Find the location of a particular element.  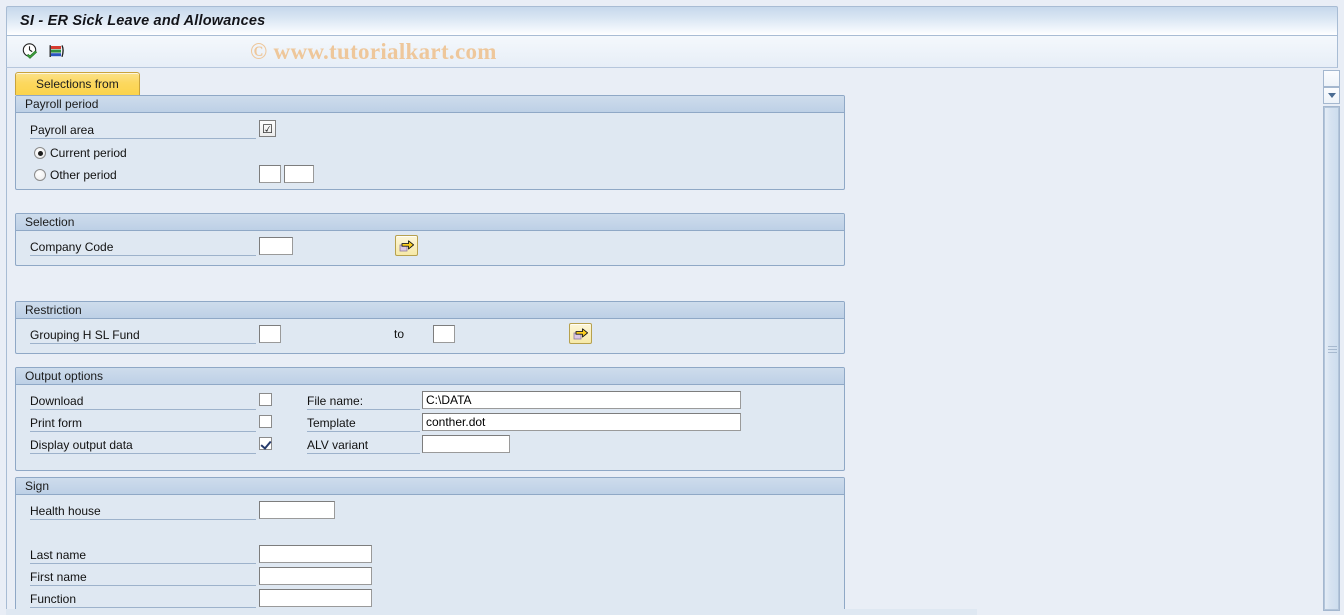

field-alv-variant: ALV variant is located at coordinates (363, 445).